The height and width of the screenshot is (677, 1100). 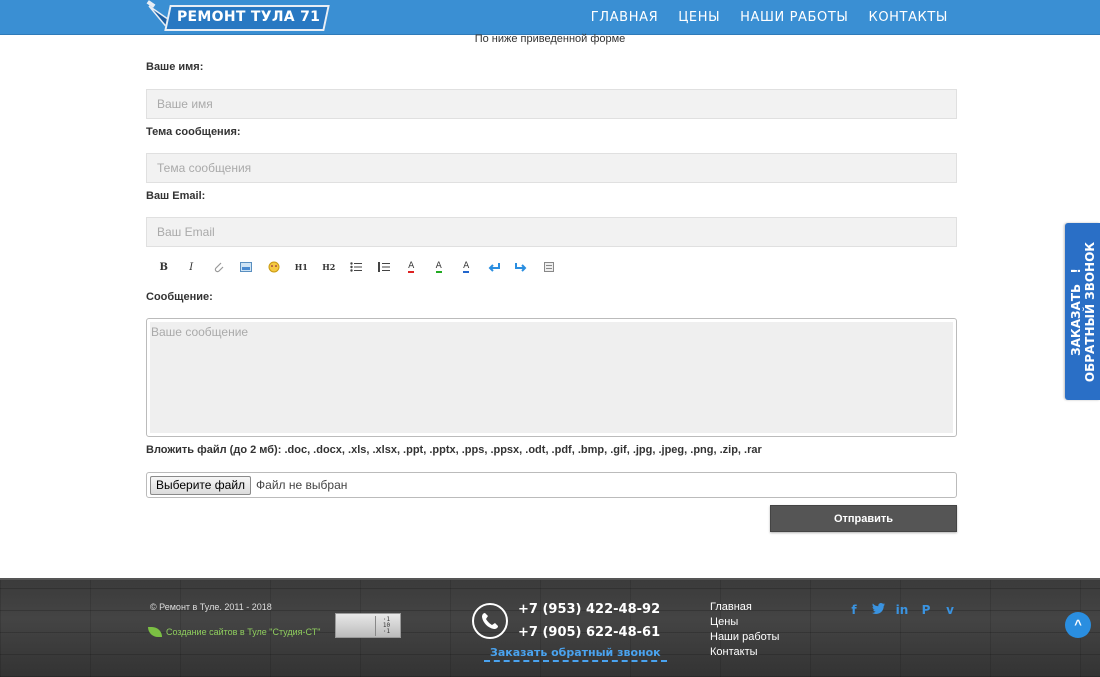 I want to click on name-label: Ваше имя:, so click(x=175, y=67).